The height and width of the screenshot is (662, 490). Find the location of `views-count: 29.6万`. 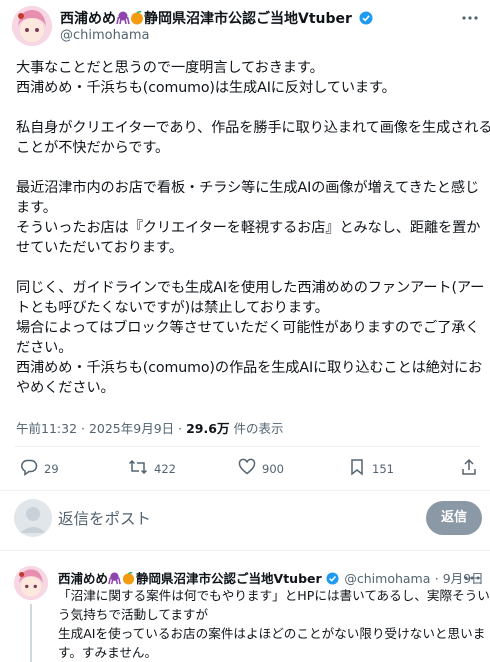

views-count: 29.6万 is located at coordinates (208, 428).